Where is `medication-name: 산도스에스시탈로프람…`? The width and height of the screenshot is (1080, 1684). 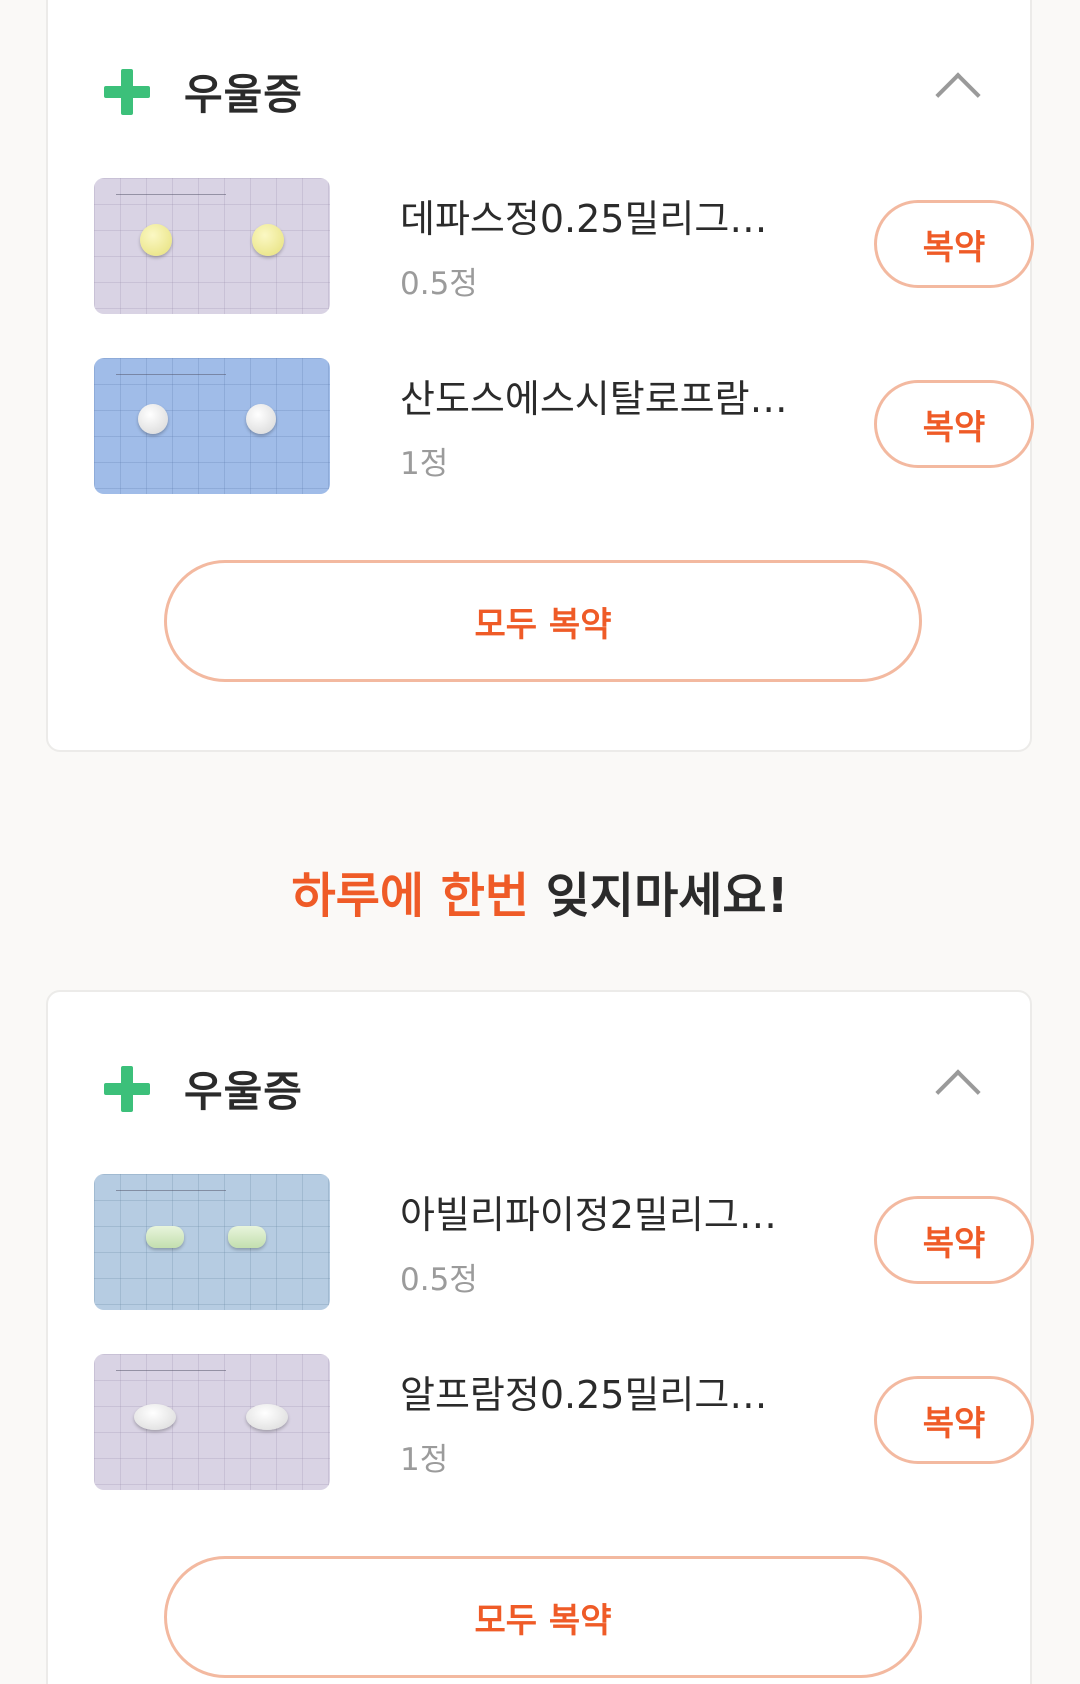 medication-name: 산도스에스시탈로프람… is located at coordinates (594, 399).